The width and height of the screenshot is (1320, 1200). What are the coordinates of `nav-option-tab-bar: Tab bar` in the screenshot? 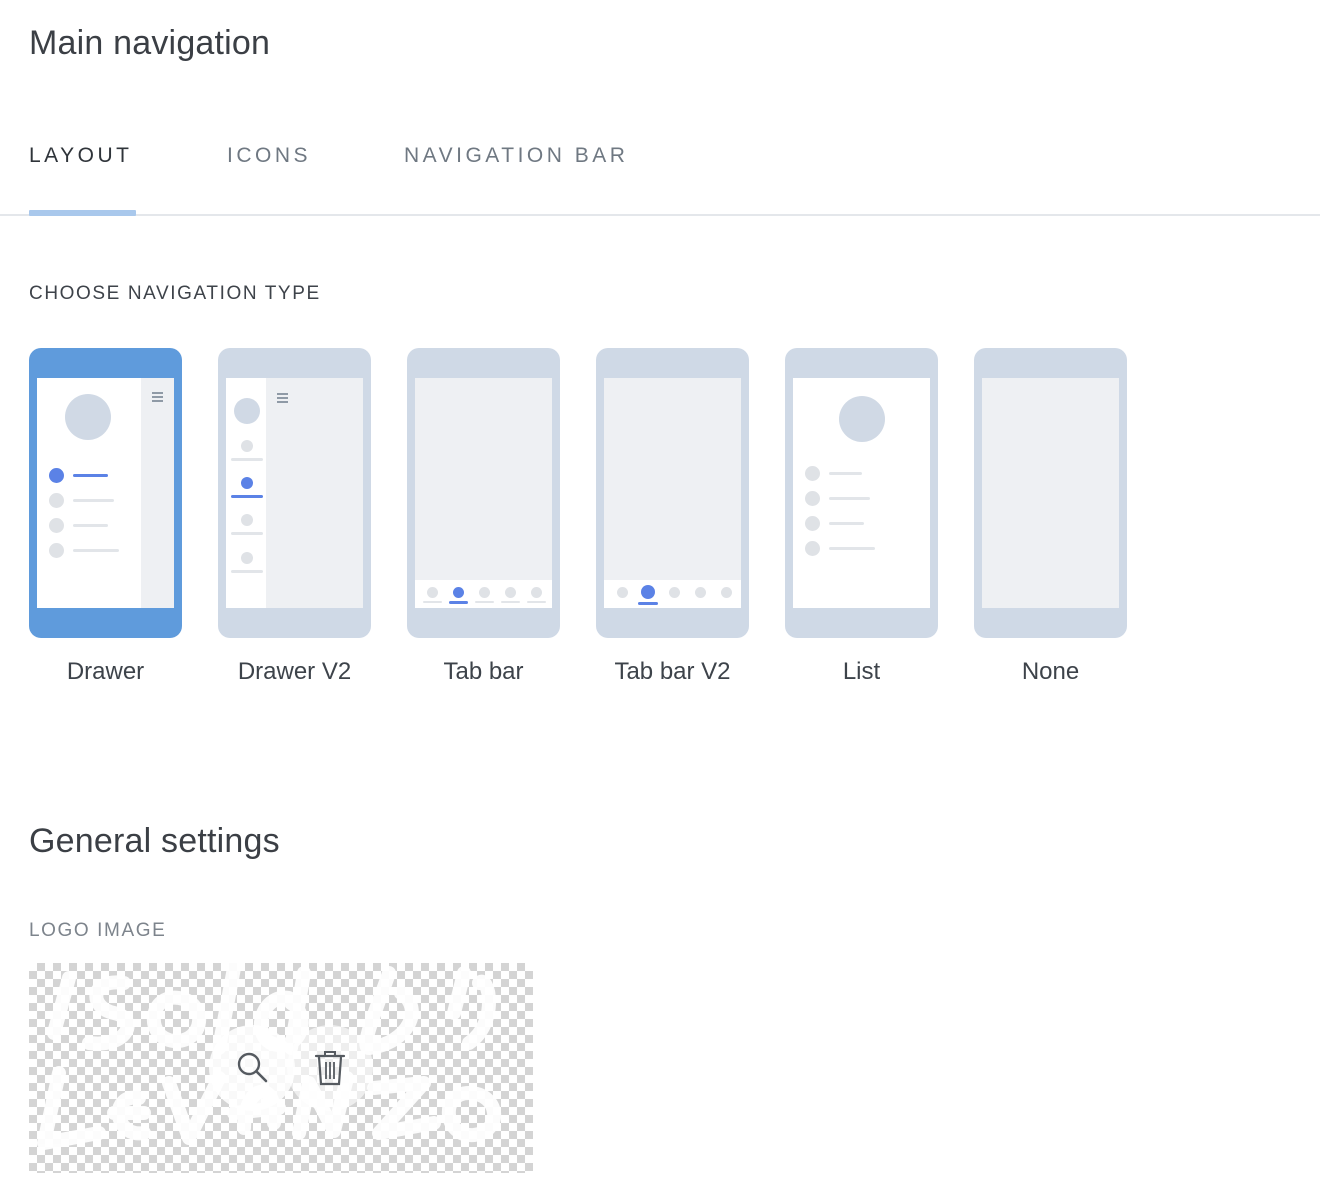 It's located at (483, 516).